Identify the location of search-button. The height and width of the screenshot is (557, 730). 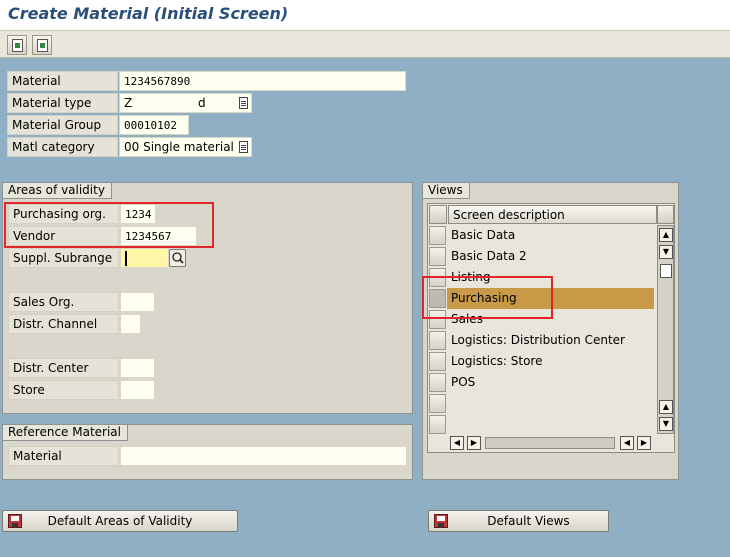
(177, 258).